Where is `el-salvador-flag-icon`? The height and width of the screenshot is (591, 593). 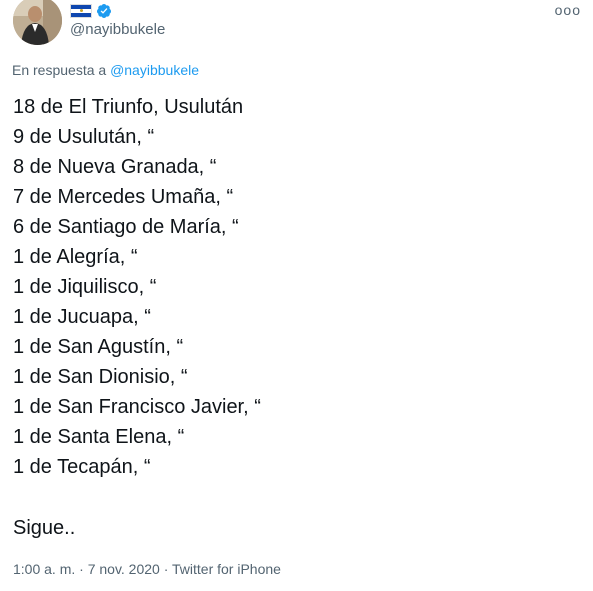 el-salvador-flag-icon is located at coordinates (81, 11).